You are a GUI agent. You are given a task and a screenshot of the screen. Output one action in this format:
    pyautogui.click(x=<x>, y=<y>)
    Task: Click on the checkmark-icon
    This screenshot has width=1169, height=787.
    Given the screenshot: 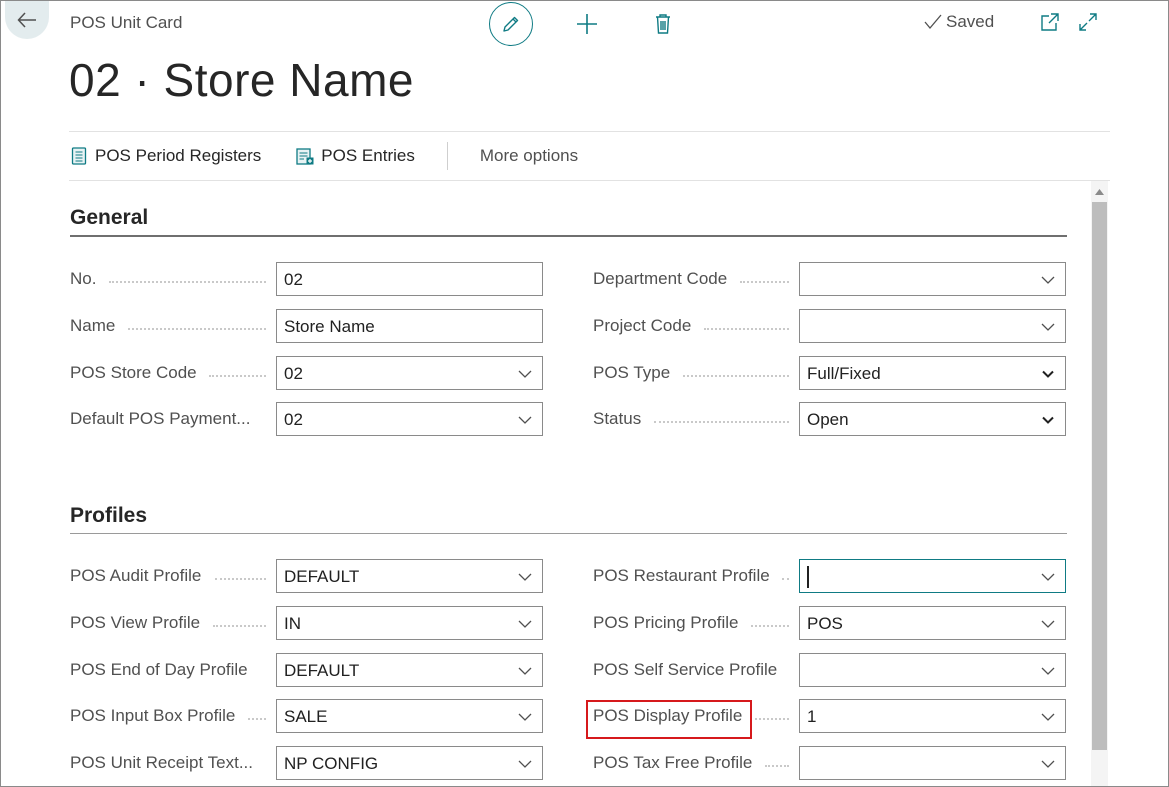 What is the action you would take?
    pyautogui.click(x=933, y=22)
    